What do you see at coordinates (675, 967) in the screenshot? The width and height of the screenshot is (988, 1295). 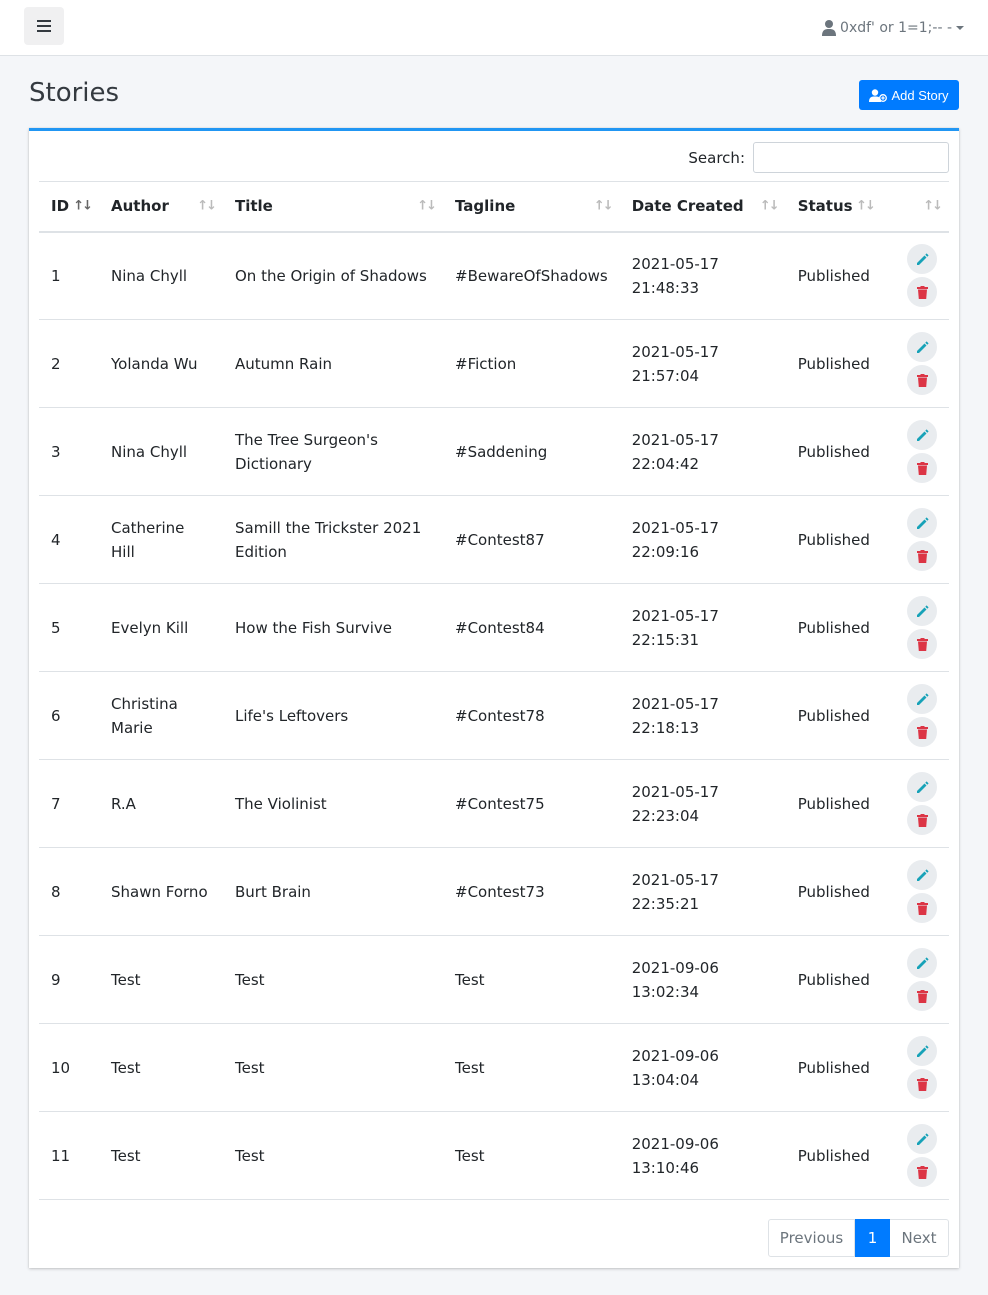 I see `date-value: 2021-09-06` at bounding box center [675, 967].